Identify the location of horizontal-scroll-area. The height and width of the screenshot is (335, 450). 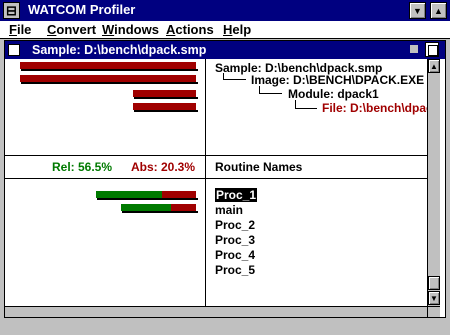
(216, 311).